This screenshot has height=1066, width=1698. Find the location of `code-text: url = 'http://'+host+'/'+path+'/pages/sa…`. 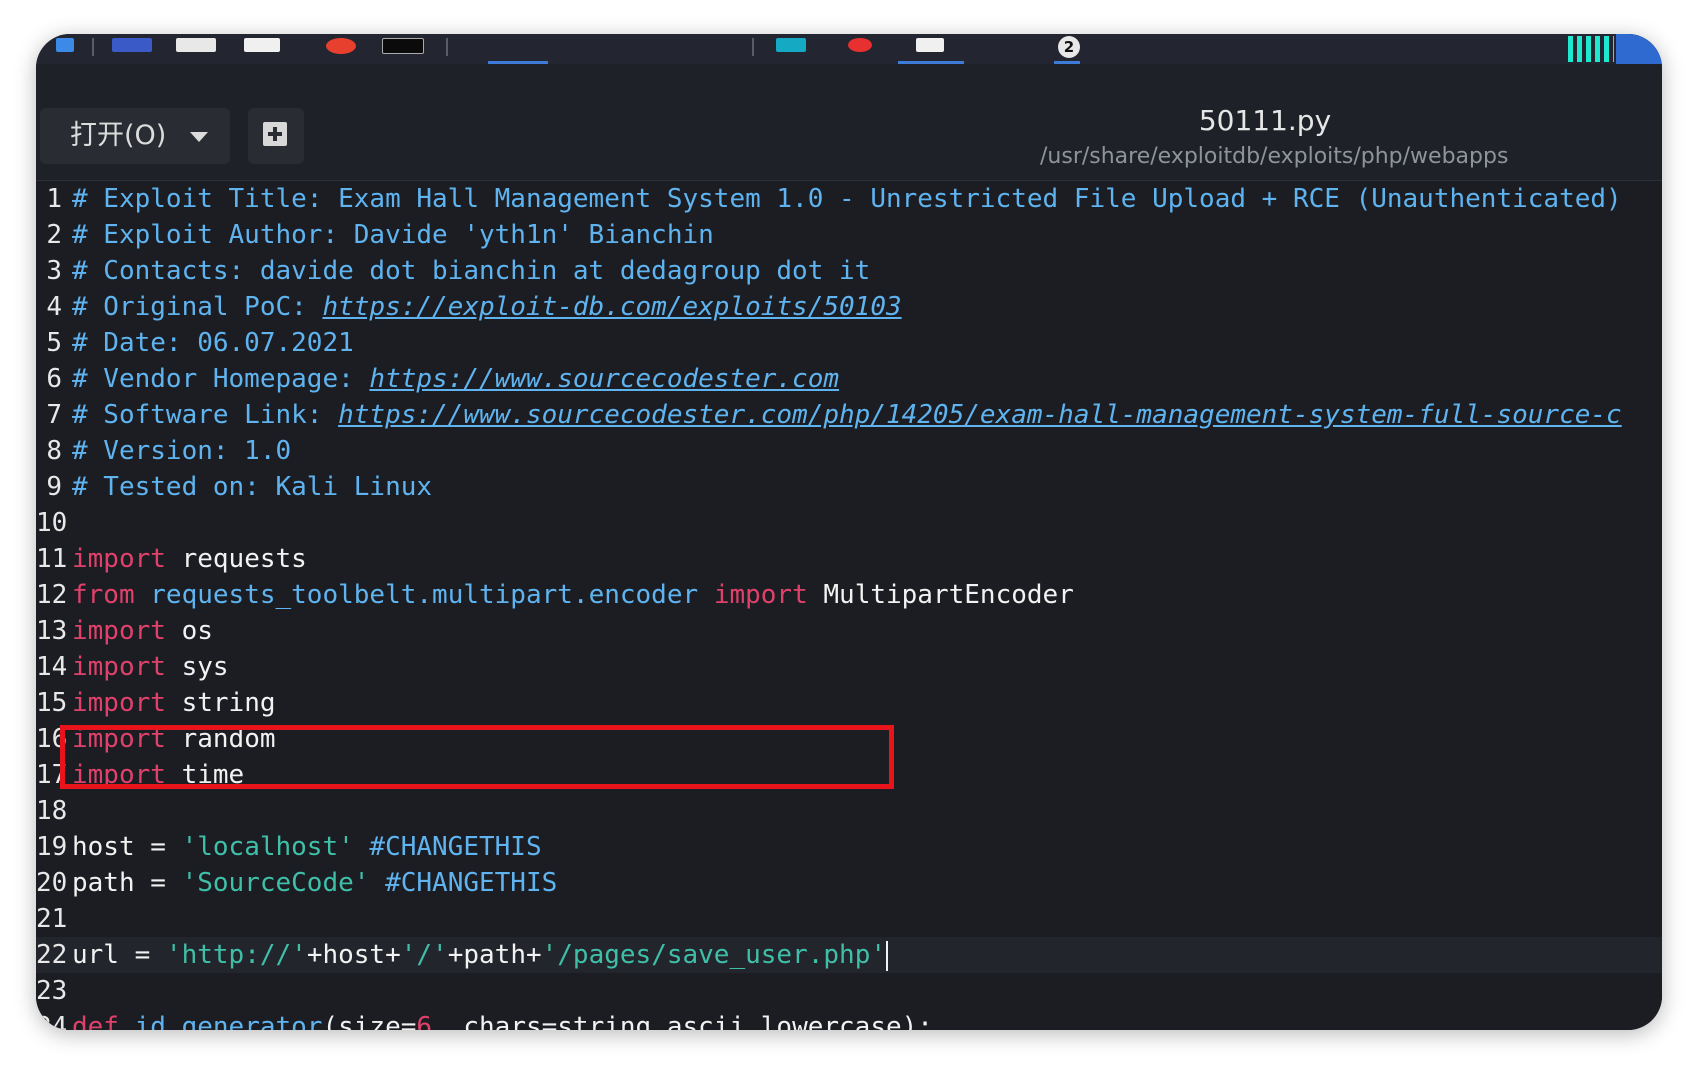

code-text: url = 'http://'+host+'/'+path+'/pages/sa… is located at coordinates (480, 955).